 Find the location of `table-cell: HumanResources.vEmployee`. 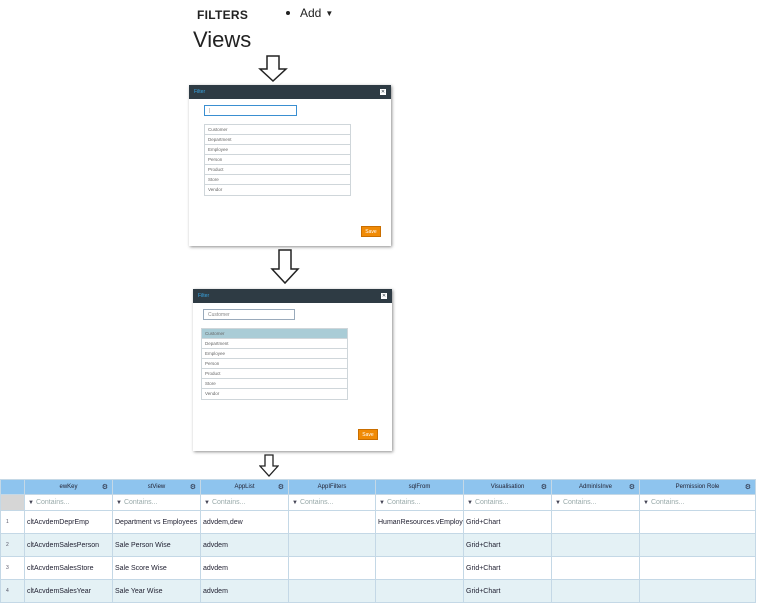

table-cell: HumanResources.vEmployee is located at coordinates (419, 522).